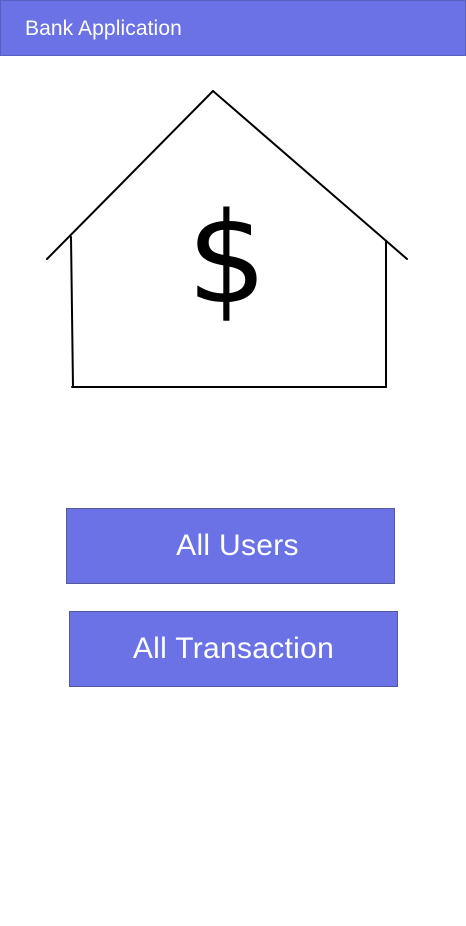  I want to click on all-users-label: All Users, so click(237, 545).